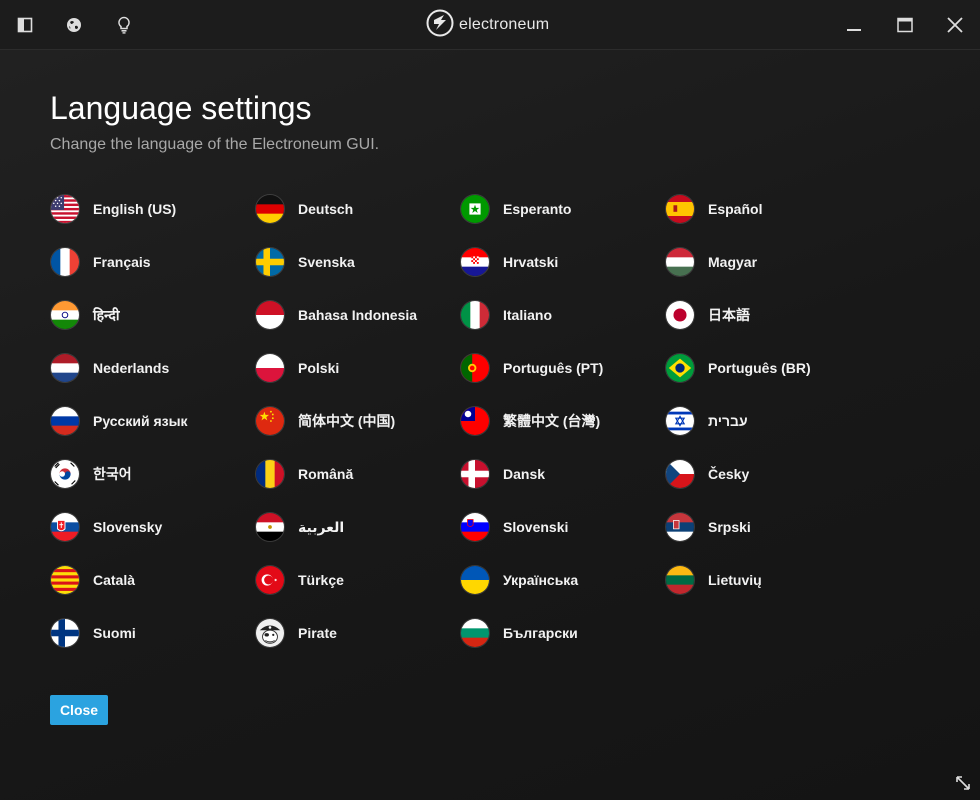 Image resolution: width=980 pixels, height=800 pixels. I want to click on language-option-id: Bahasa Indonesia, so click(355, 315).